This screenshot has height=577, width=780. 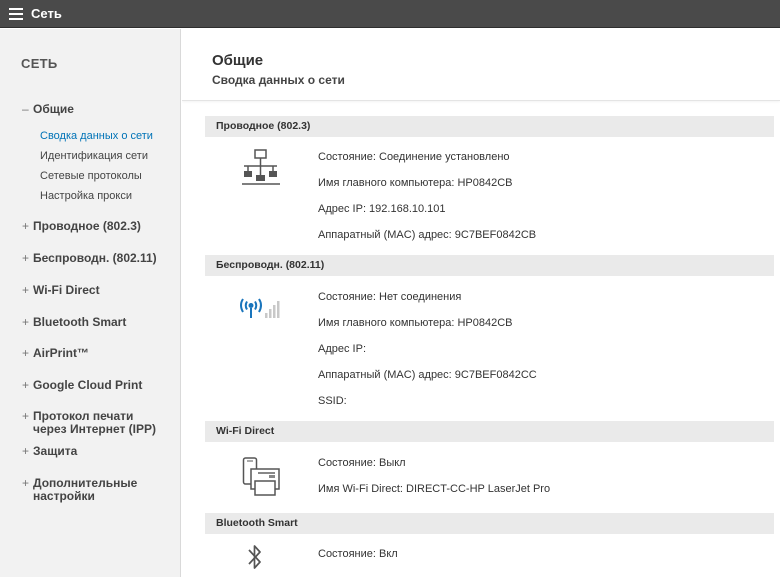 What do you see at coordinates (91, 176) in the screenshot?
I see `sidebar-item-network-protocols: Сетевые протоколы` at bounding box center [91, 176].